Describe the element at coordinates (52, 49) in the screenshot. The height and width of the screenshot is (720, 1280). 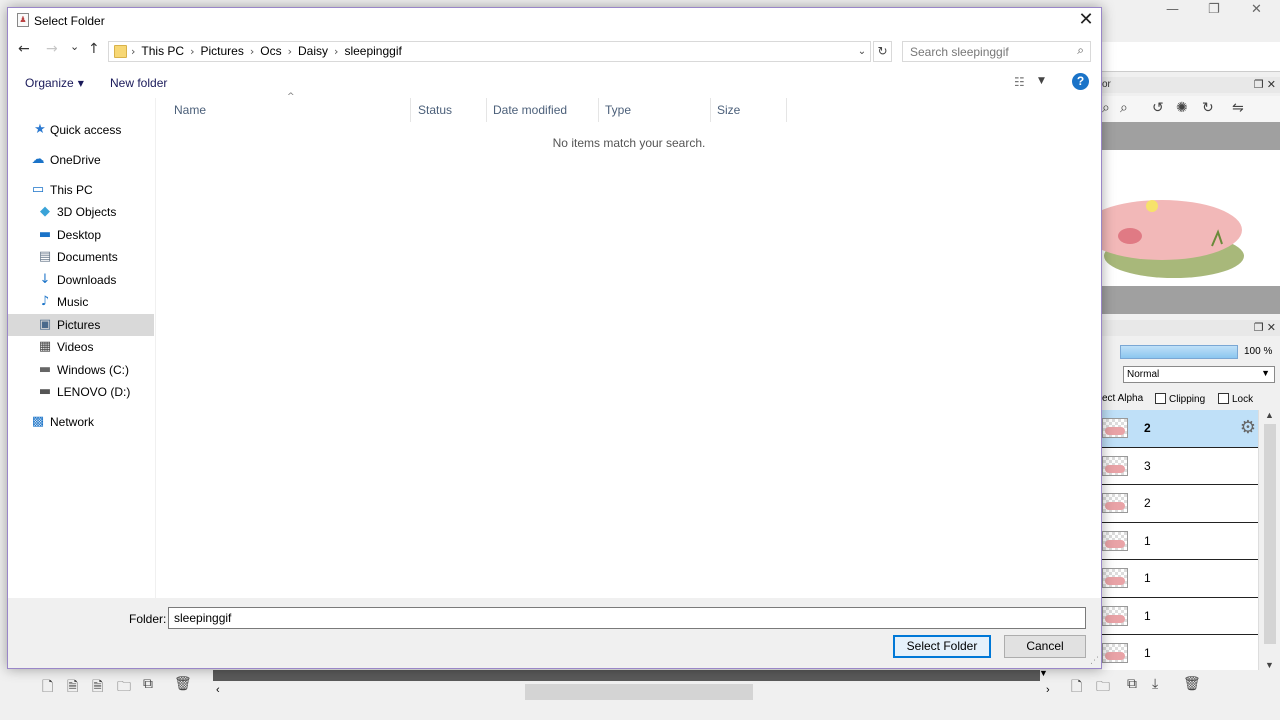
I see `forward-button: →` at that location.